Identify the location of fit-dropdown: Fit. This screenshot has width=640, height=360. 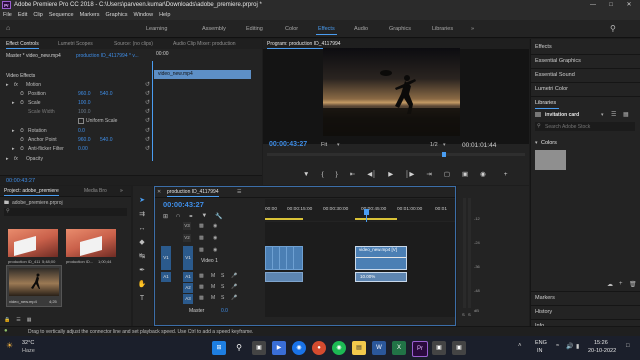
(324, 145).